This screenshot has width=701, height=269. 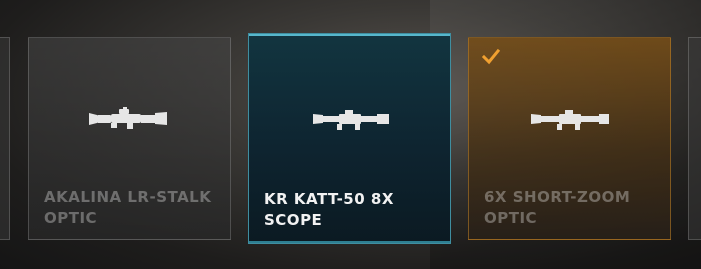 What do you see at coordinates (329, 209) in the screenshot?
I see `attachment-name: KR KATT-50 8X SCOPE` at bounding box center [329, 209].